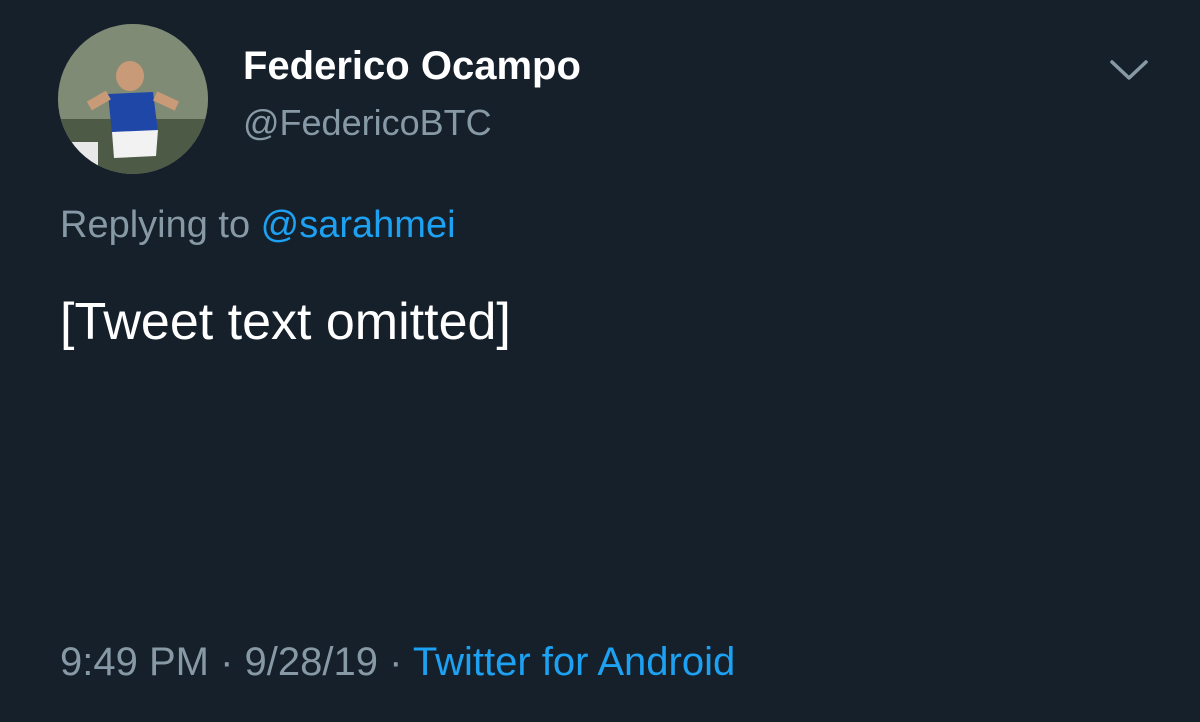  I want to click on avatar, so click(133, 99).